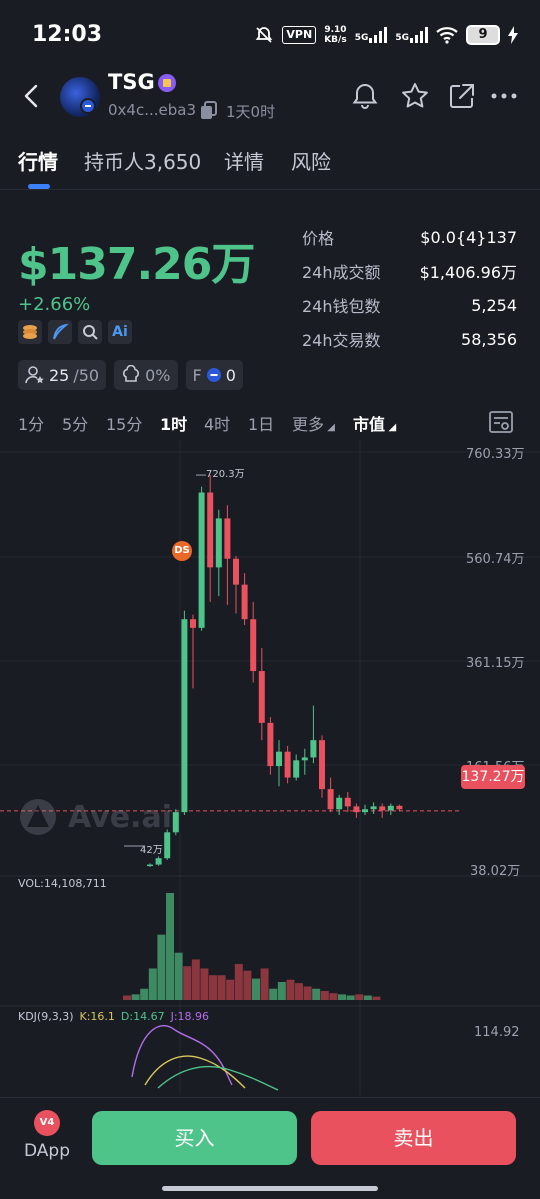 The height and width of the screenshot is (1199, 540). Describe the element at coordinates (136, 264) in the screenshot. I see `market-cap-value: $137.26万` at that location.